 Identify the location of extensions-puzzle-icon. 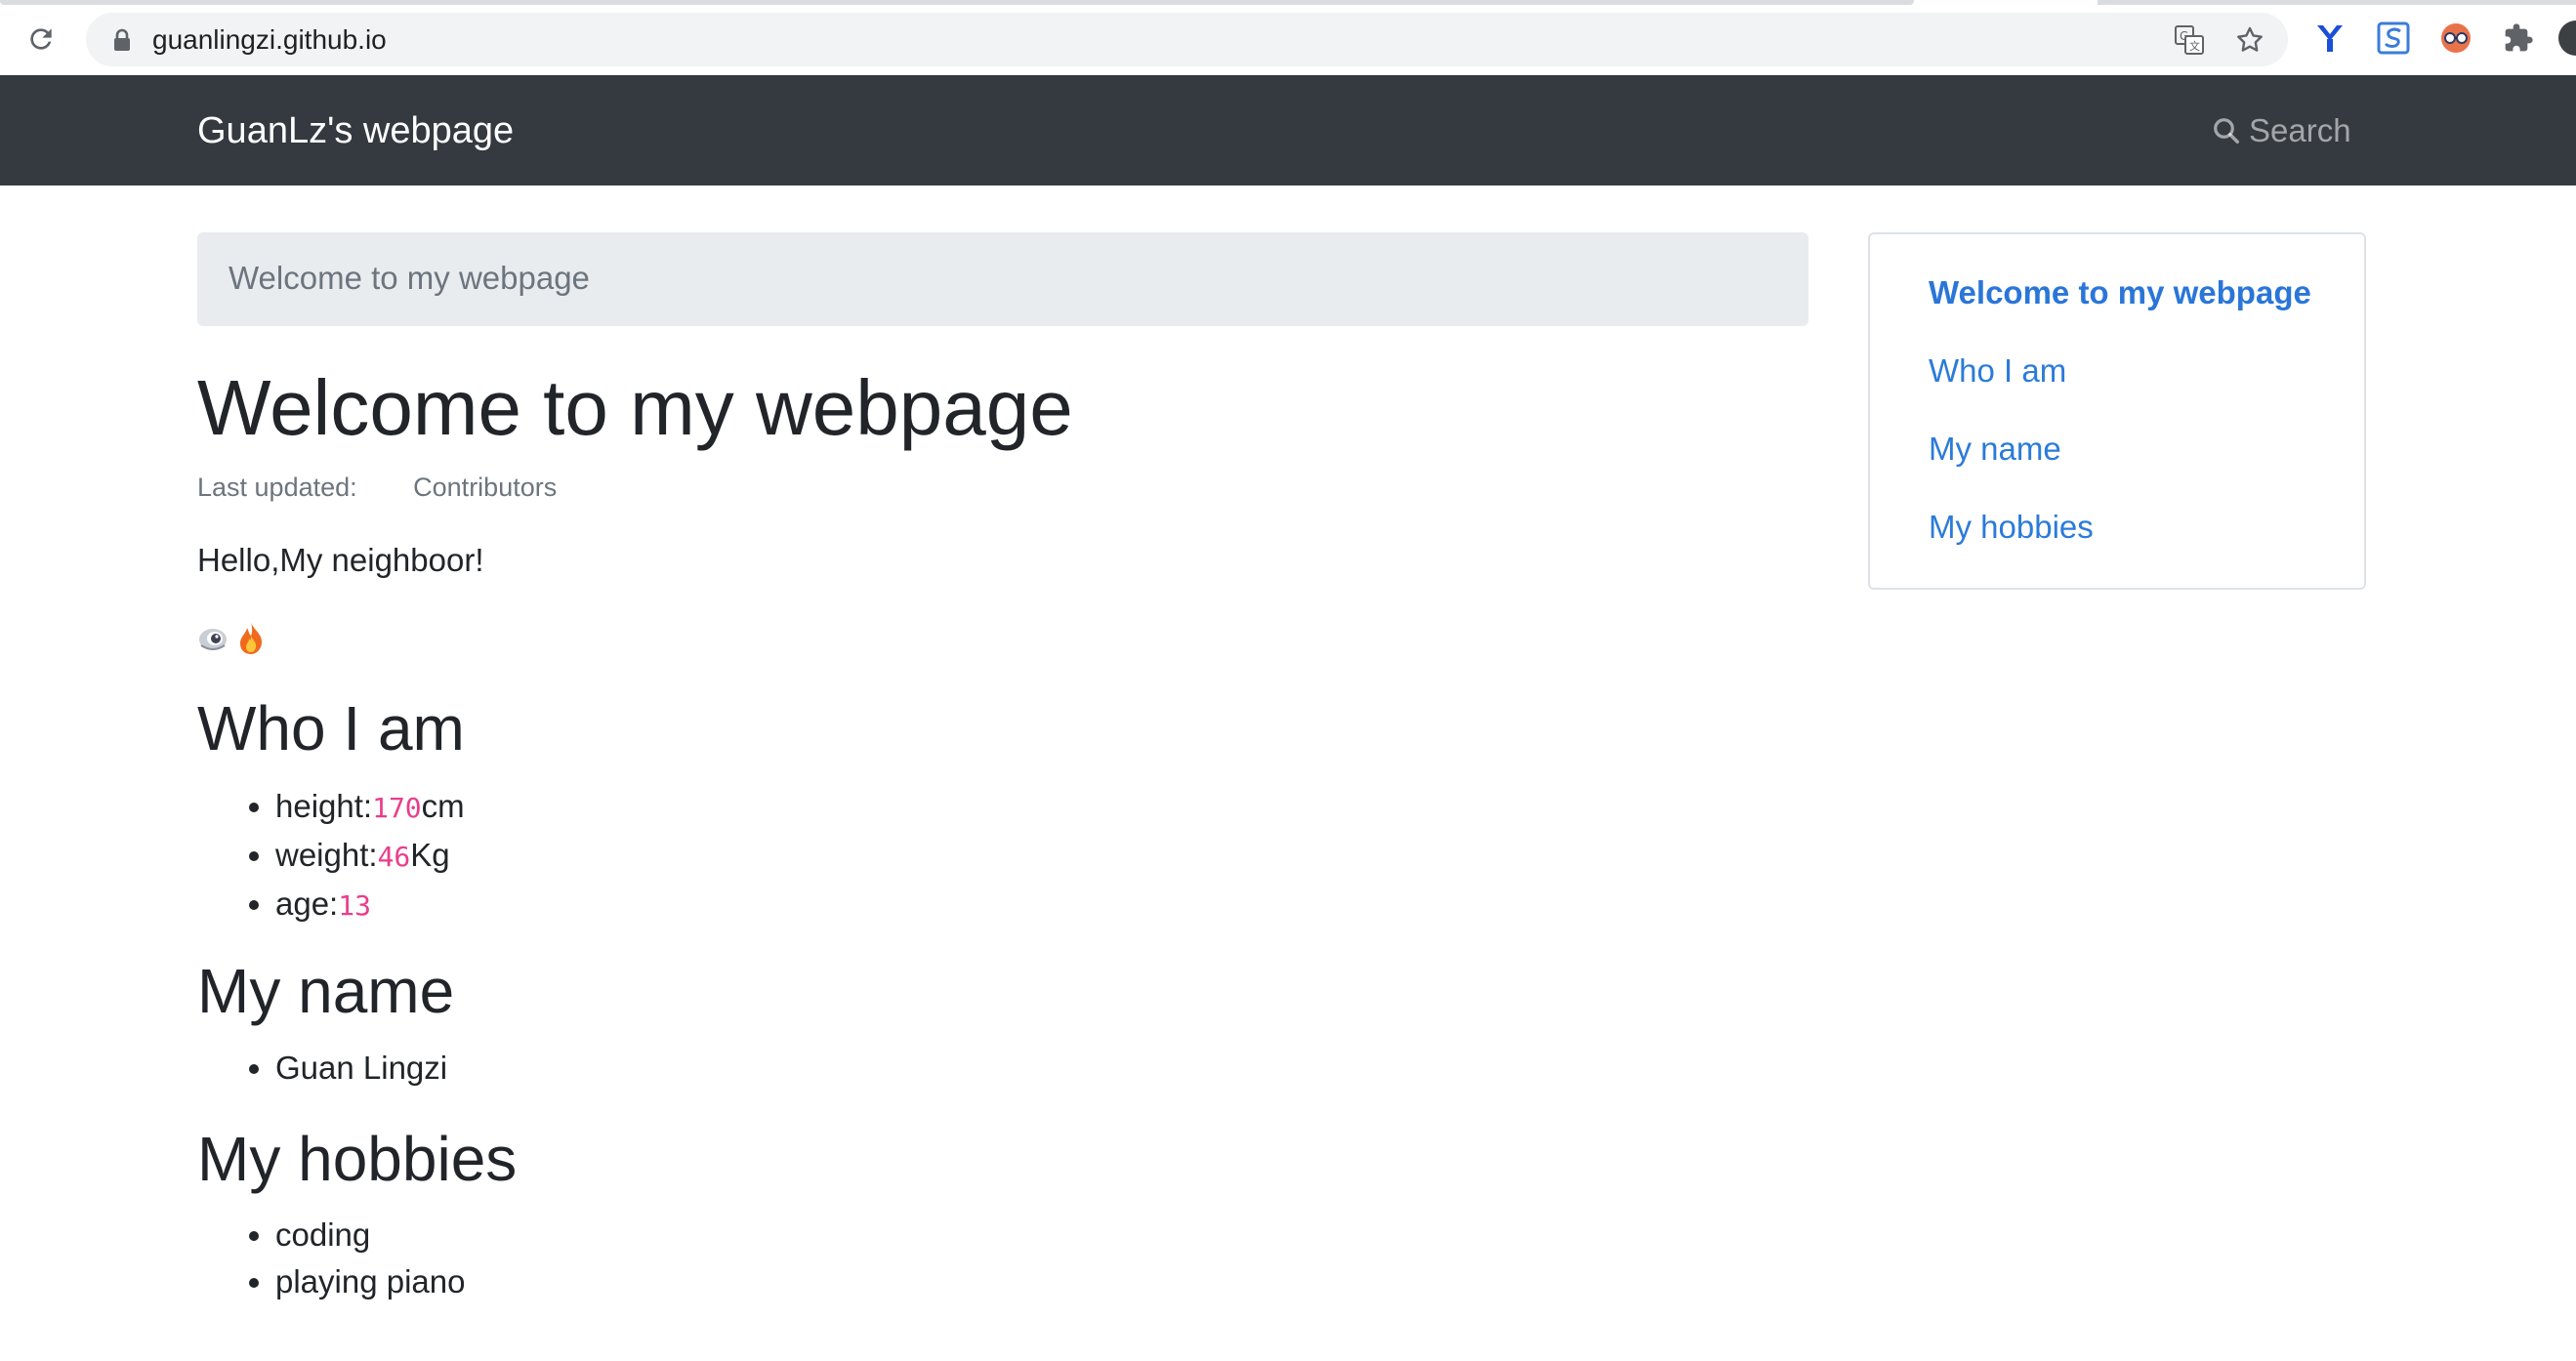
(2518, 38).